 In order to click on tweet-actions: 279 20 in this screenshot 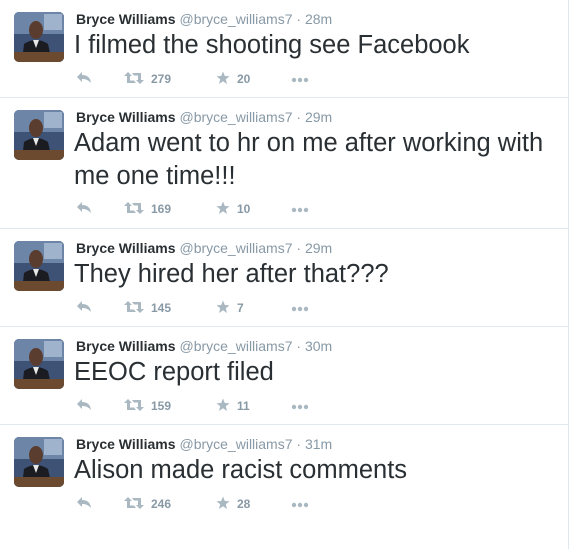, I will do `click(226, 79)`.